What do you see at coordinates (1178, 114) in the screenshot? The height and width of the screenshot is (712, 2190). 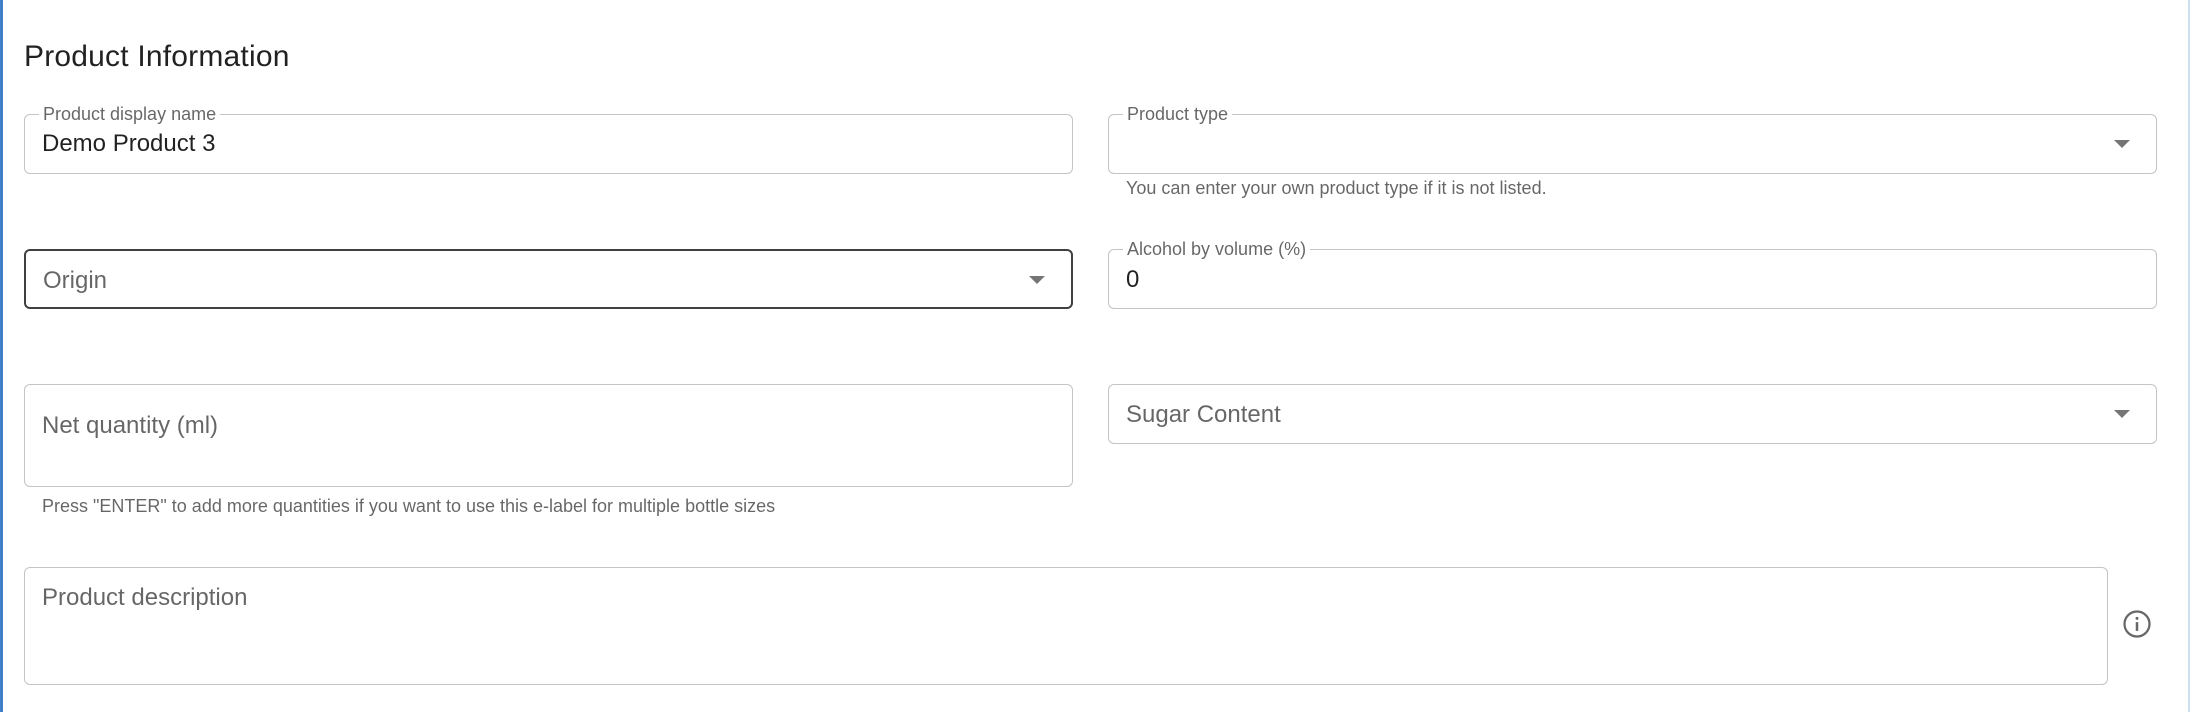 I see `product-type-label: Product type` at bounding box center [1178, 114].